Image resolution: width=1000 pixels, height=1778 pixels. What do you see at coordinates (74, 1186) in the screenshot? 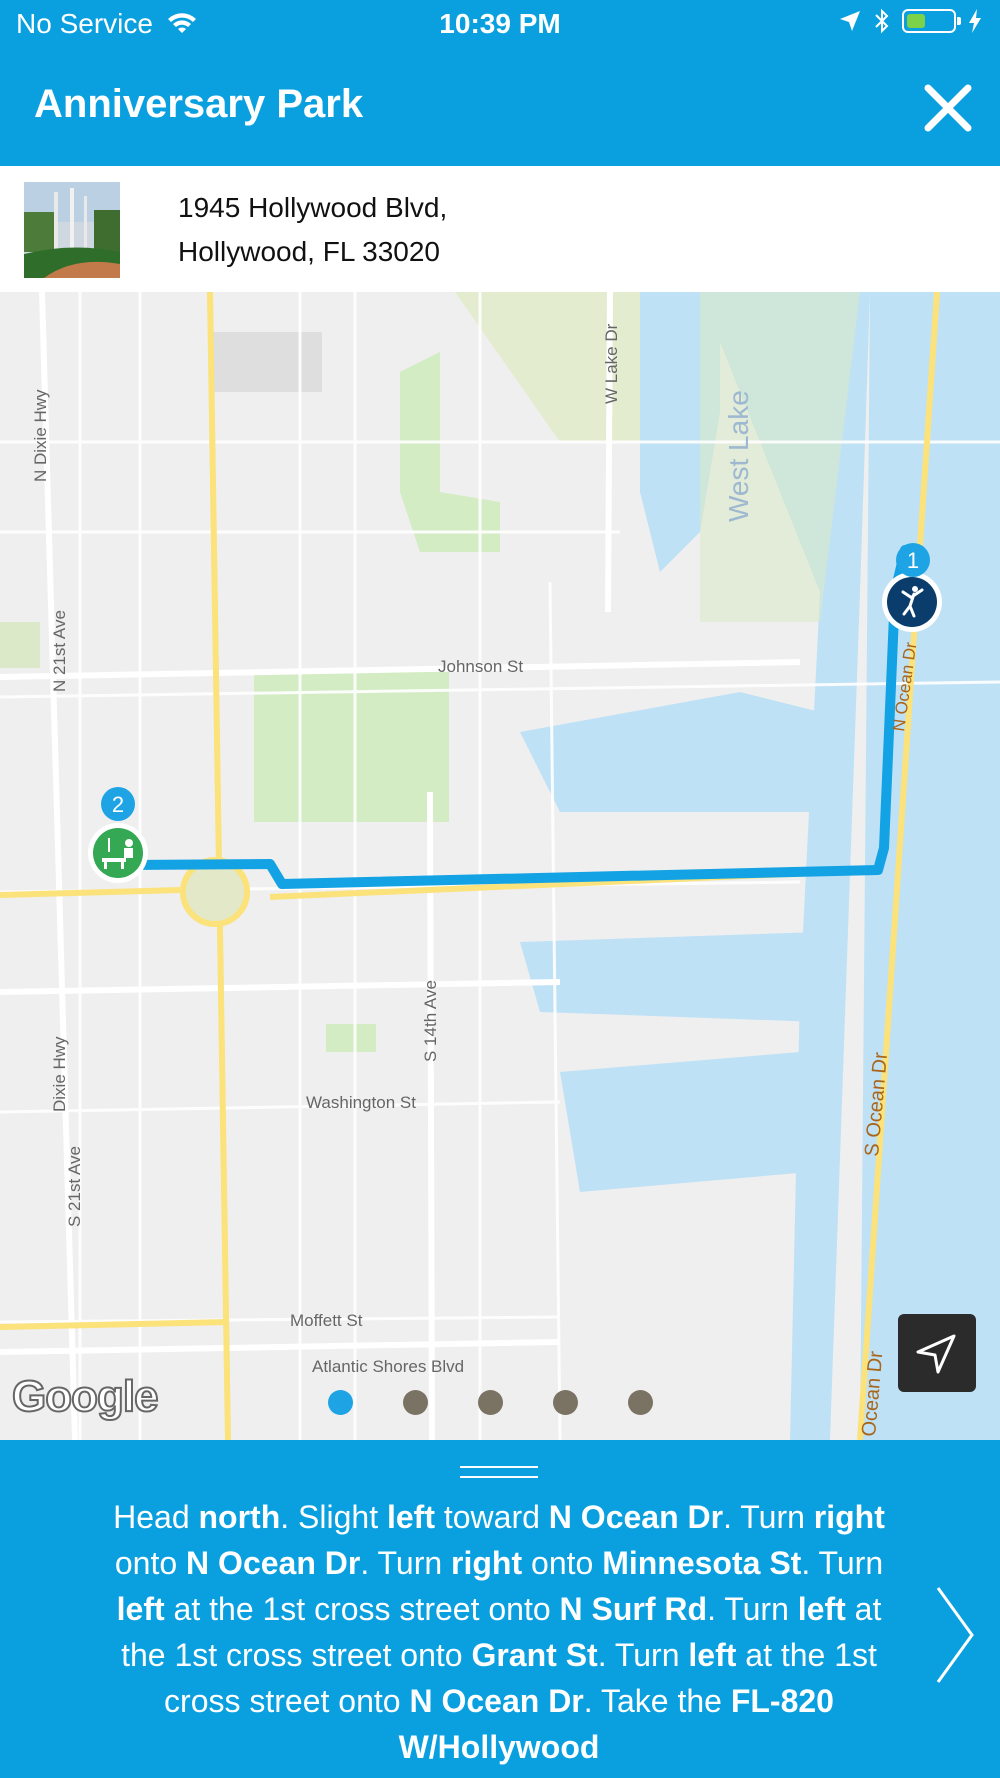
I see `street-label-s-21st-ave: S 21st Ave` at bounding box center [74, 1186].